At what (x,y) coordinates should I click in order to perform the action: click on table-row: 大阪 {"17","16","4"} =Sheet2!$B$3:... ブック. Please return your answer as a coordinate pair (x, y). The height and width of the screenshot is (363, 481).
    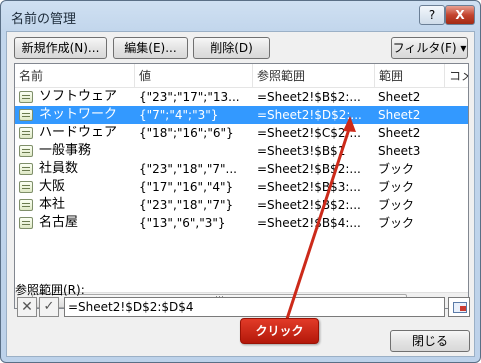
    Looking at the image, I should click on (241, 187).